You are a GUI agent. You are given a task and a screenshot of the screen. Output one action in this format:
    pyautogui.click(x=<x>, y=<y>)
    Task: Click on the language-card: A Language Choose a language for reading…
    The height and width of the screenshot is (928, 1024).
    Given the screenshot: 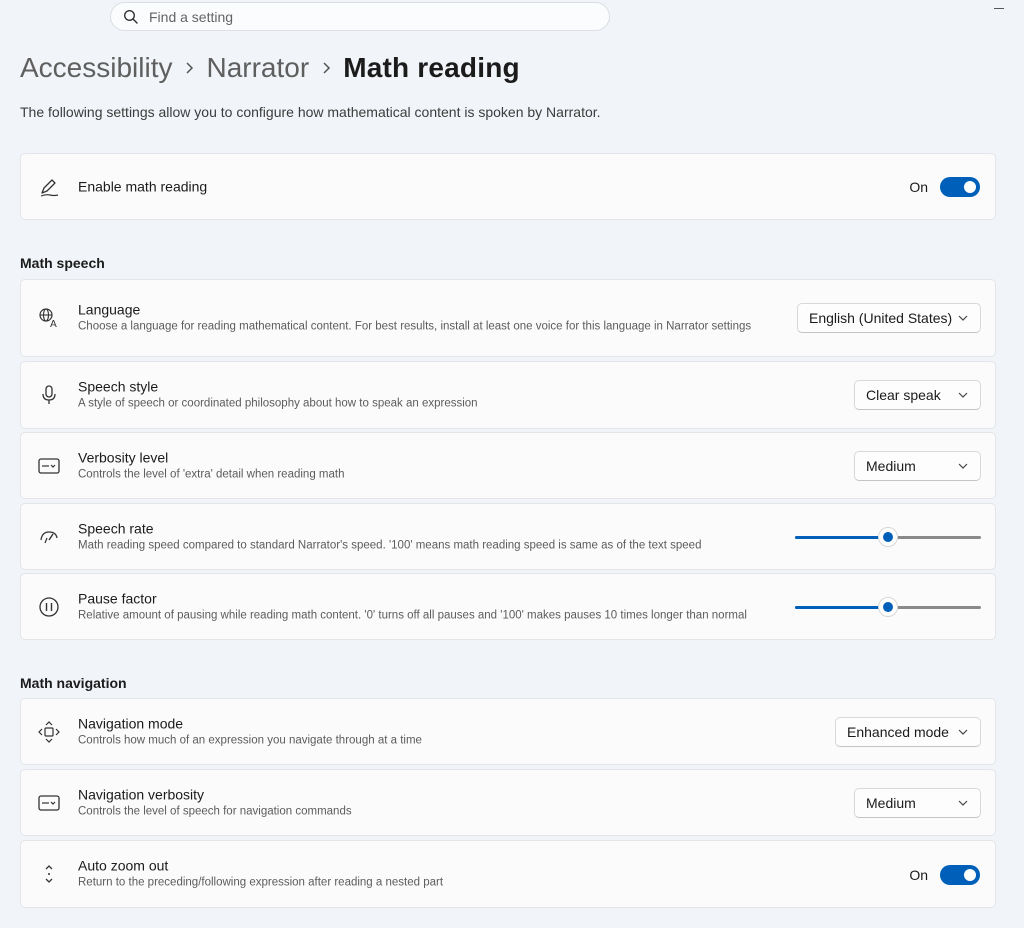 What is the action you would take?
    pyautogui.click(x=508, y=318)
    